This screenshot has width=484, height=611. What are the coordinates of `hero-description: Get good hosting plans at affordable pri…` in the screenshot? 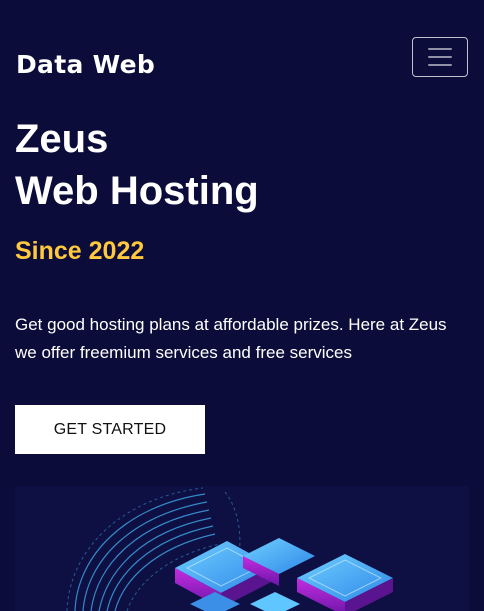 It's located at (231, 338).